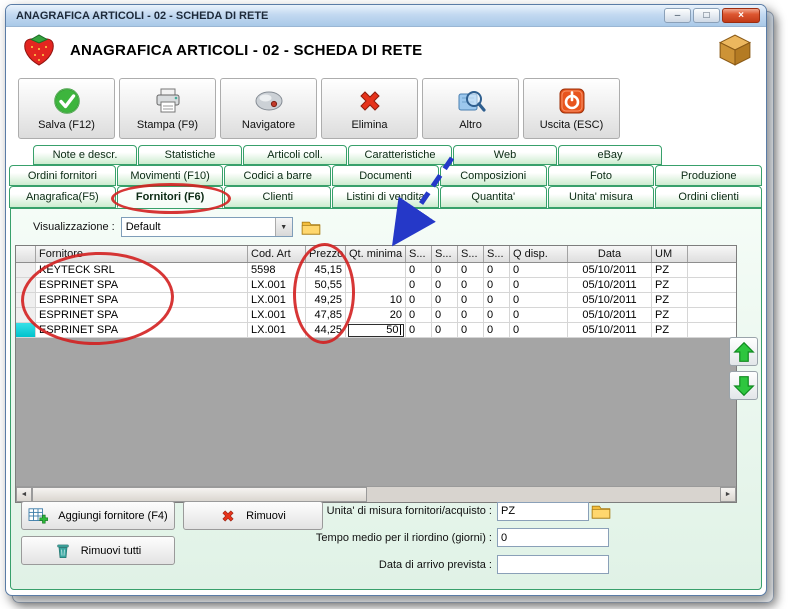 The width and height of the screenshot is (790, 609). I want to click on tab-quantita: Quantita', so click(493, 197).